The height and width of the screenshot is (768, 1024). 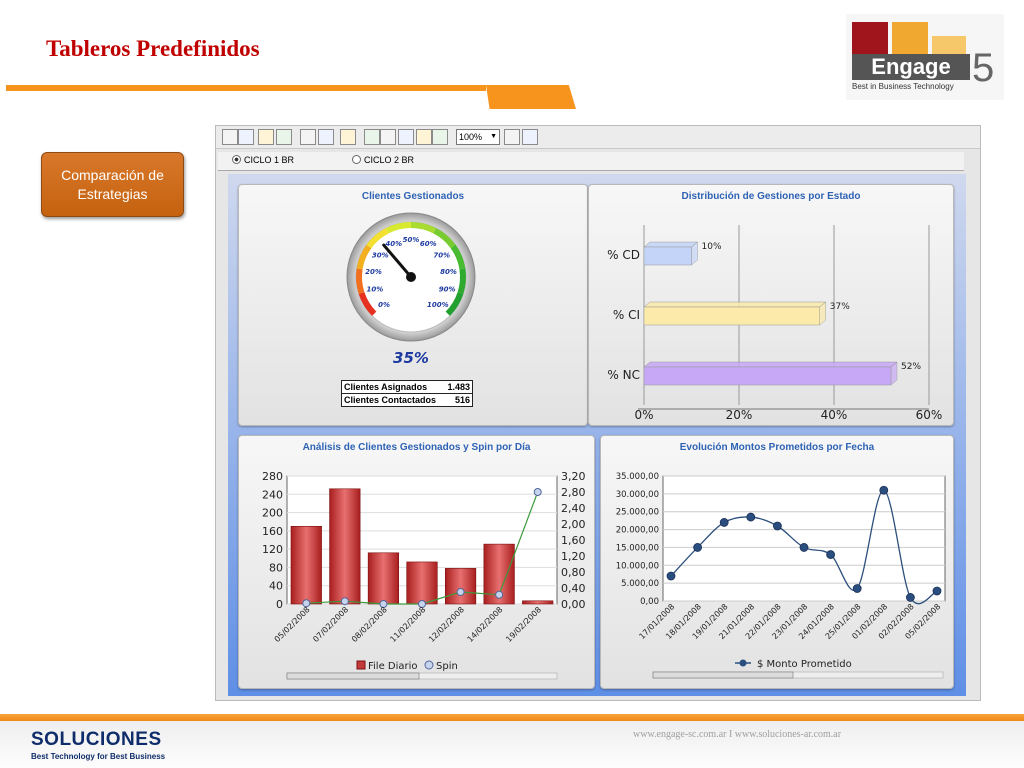 I want to click on gauge-tick-label: 60%, so click(x=428, y=244).